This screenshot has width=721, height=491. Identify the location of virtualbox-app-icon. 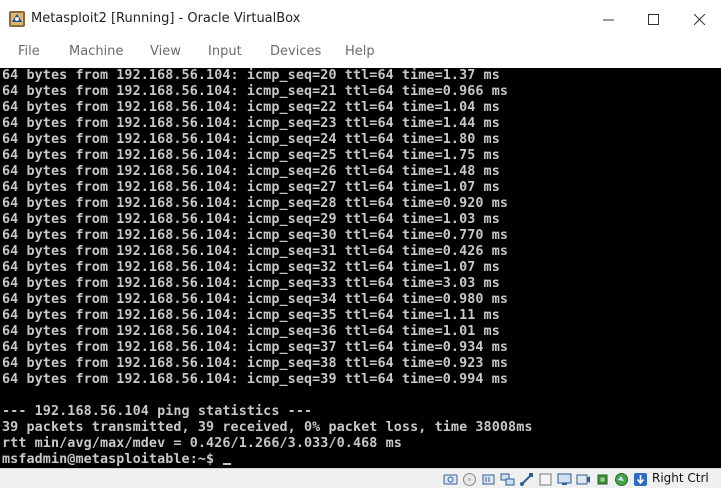
(17, 19).